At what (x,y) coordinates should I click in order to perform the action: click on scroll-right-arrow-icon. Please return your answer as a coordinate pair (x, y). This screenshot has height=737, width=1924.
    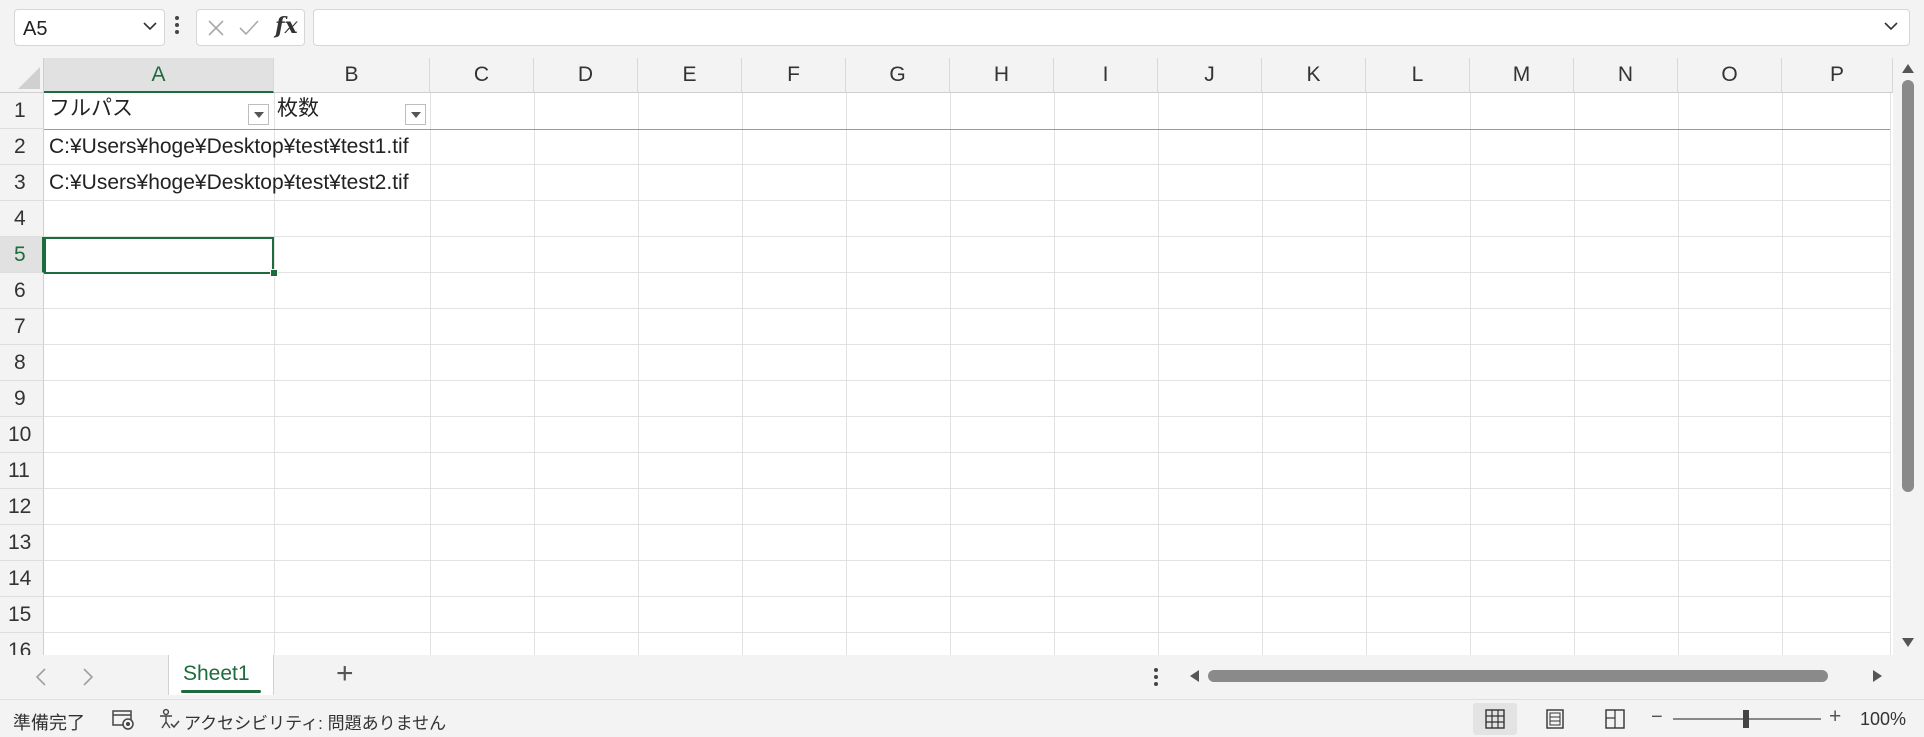
    Looking at the image, I should click on (1877, 676).